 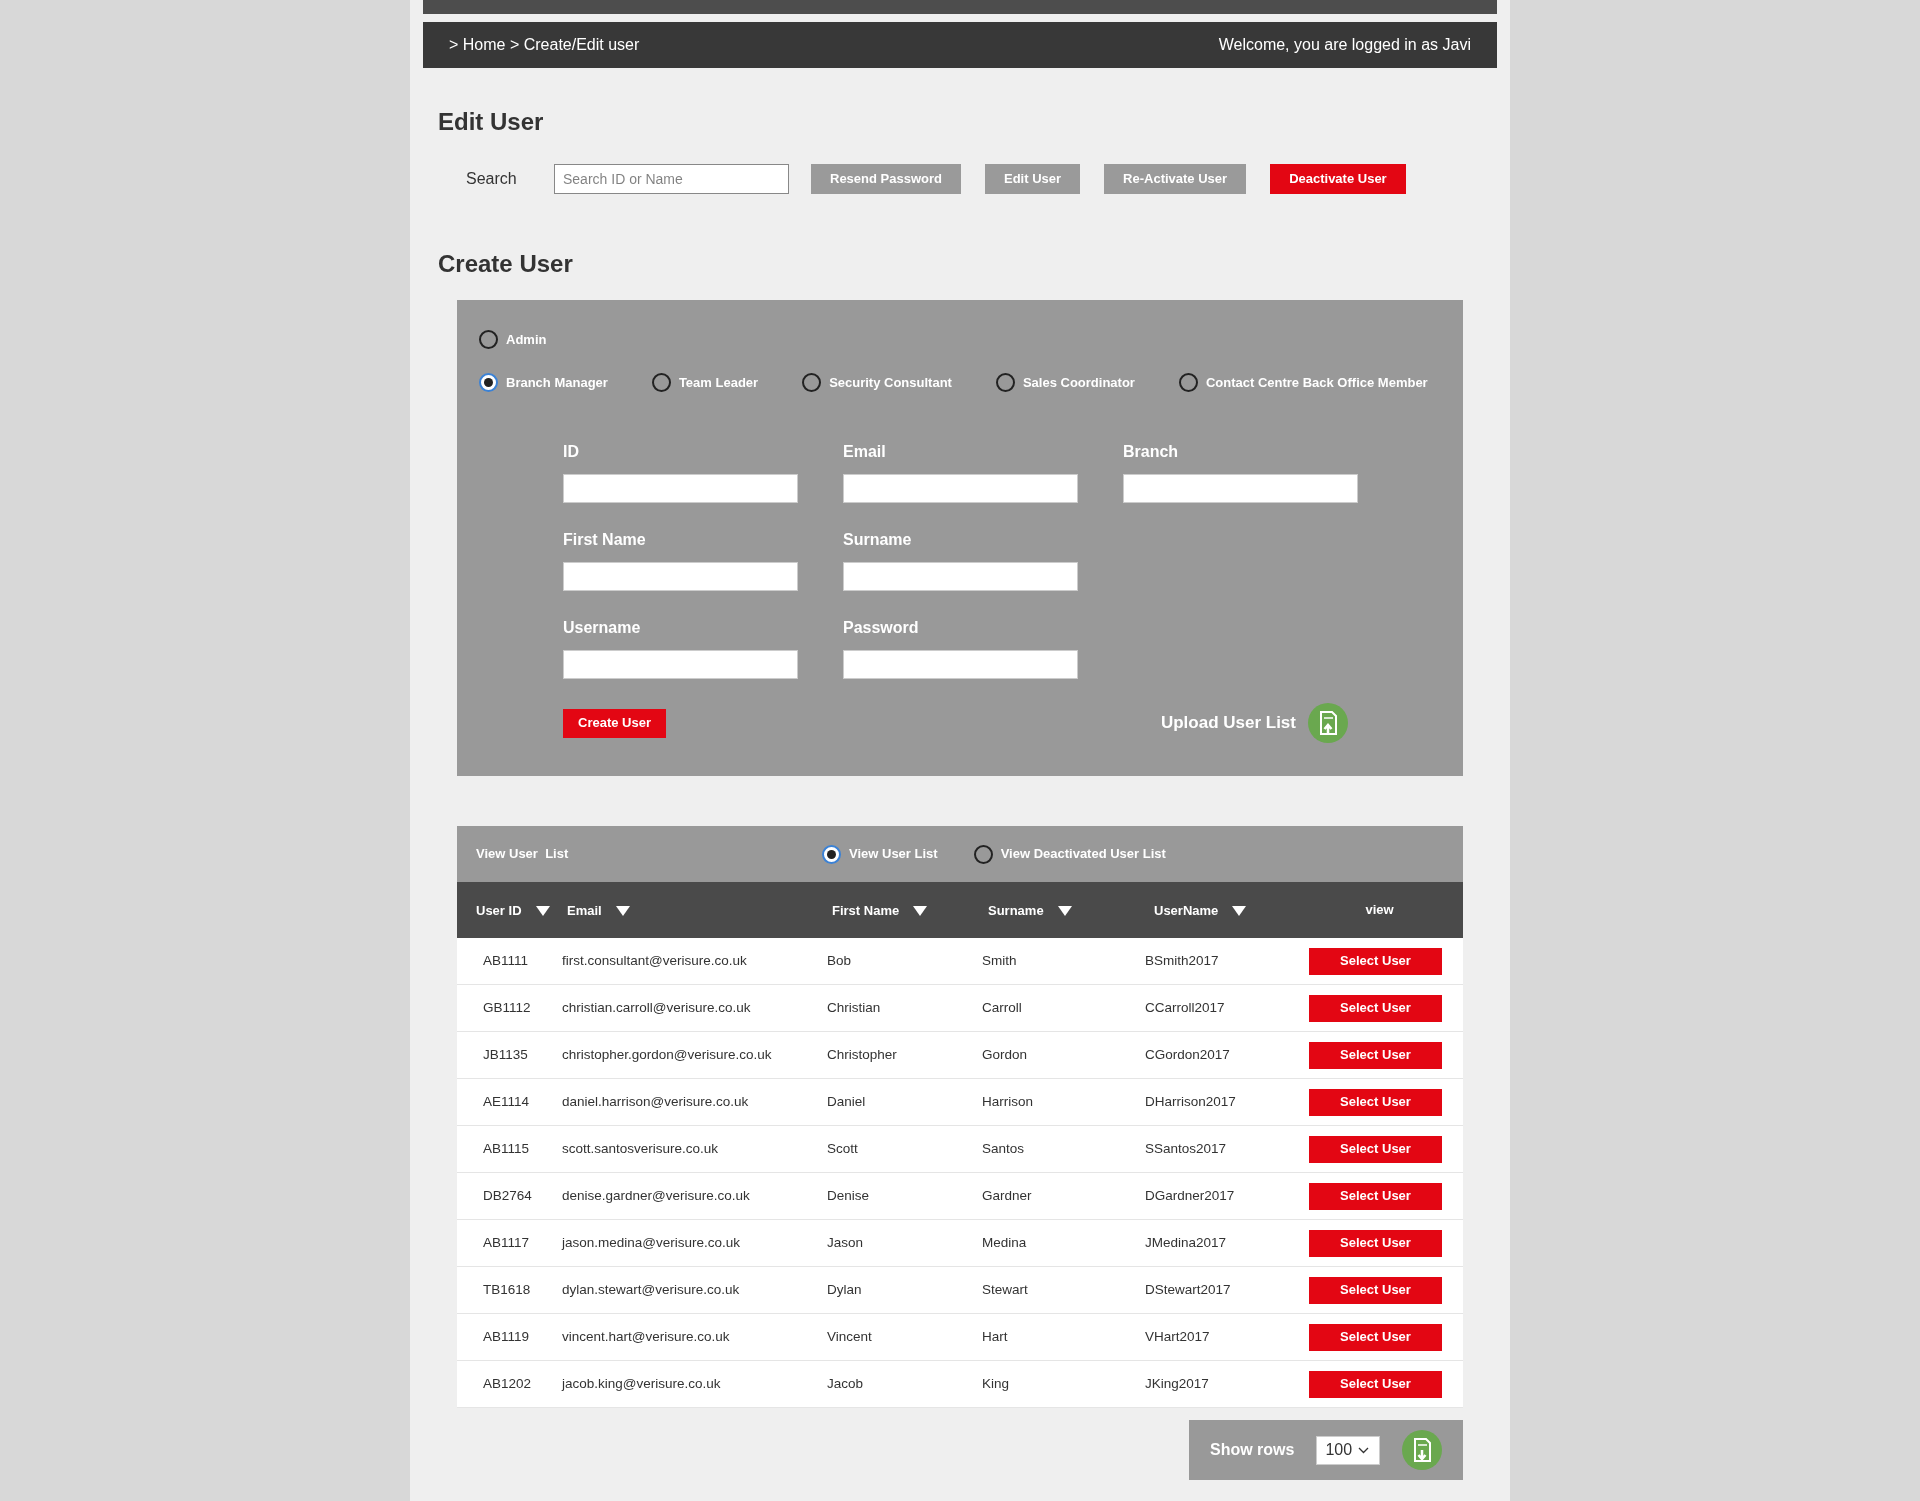 I want to click on welcome-text: Welcome, you are logged in as Javi, so click(x=1344, y=45).